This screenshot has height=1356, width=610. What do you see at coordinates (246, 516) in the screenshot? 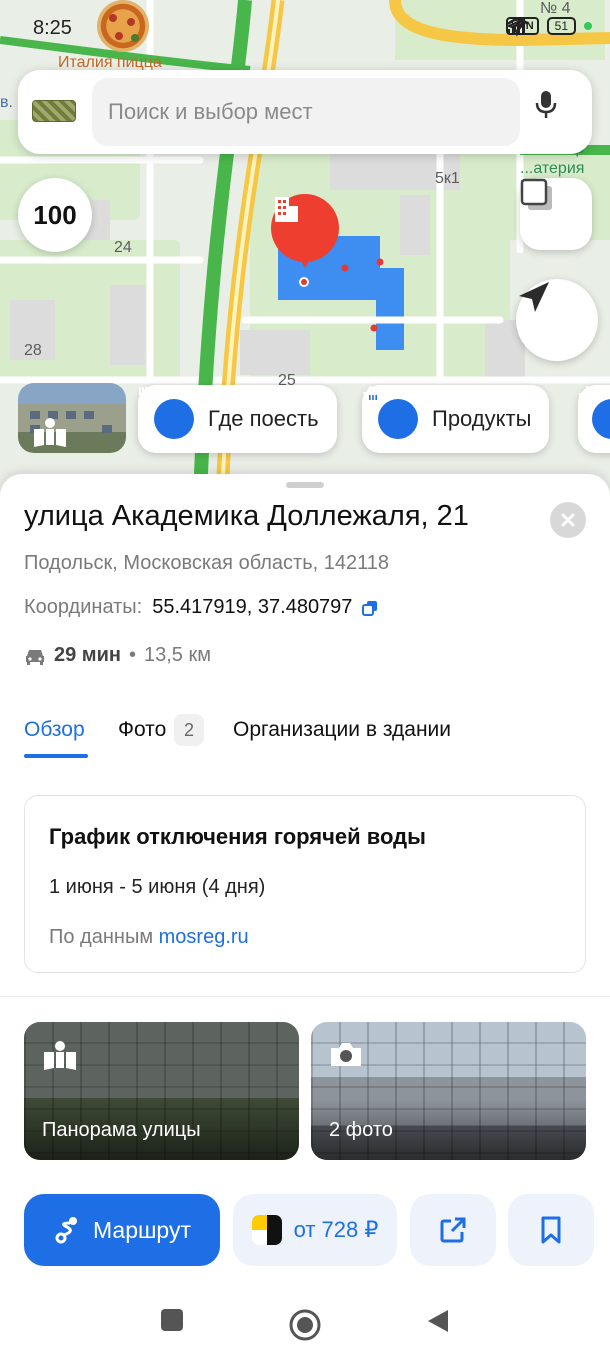
I see `place-title: улица Академика Доллежаля, 21` at bounding box center [246, 516].